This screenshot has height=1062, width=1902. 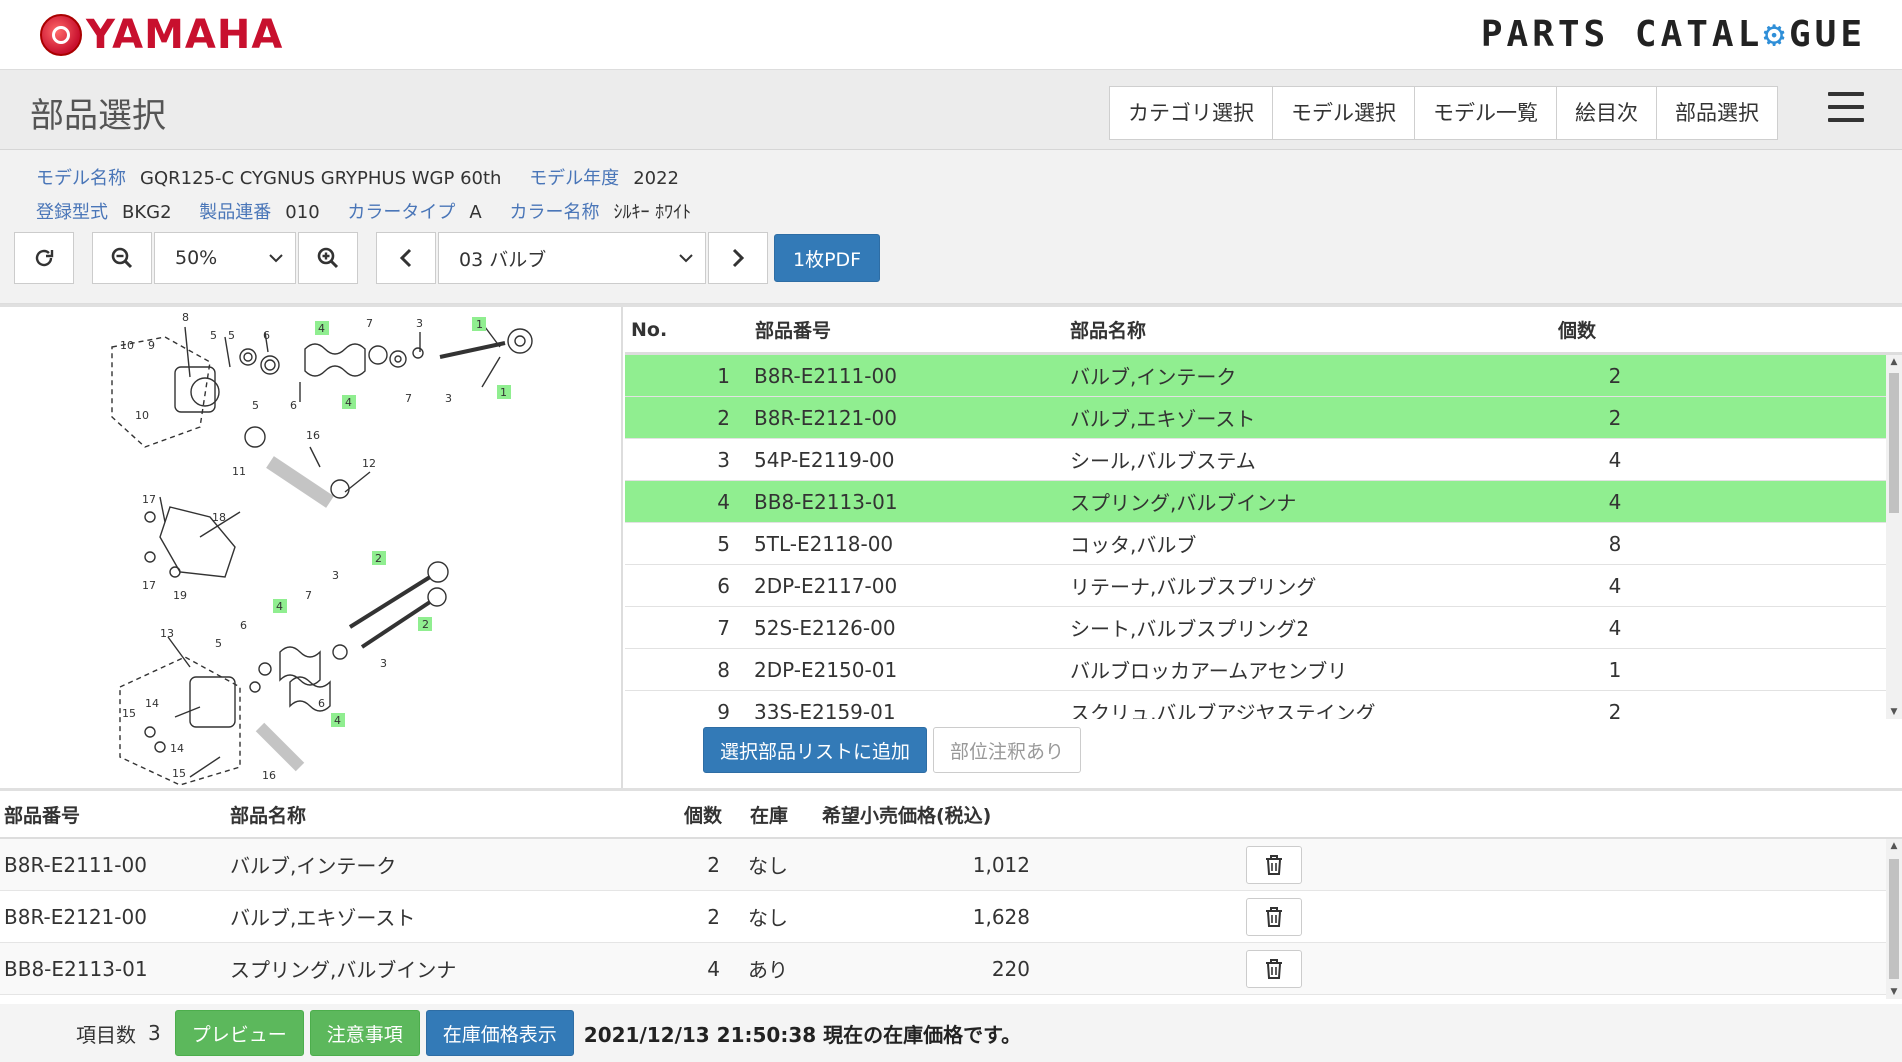 What do you see at coordinates (1001, 916) in the screenshot?
I see `item-price: 1,628` at bounding box center [1001, 916].